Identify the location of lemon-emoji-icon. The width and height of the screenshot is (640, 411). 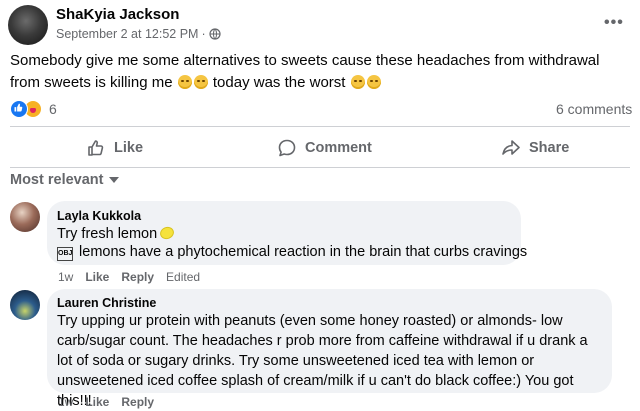
(167, 233).